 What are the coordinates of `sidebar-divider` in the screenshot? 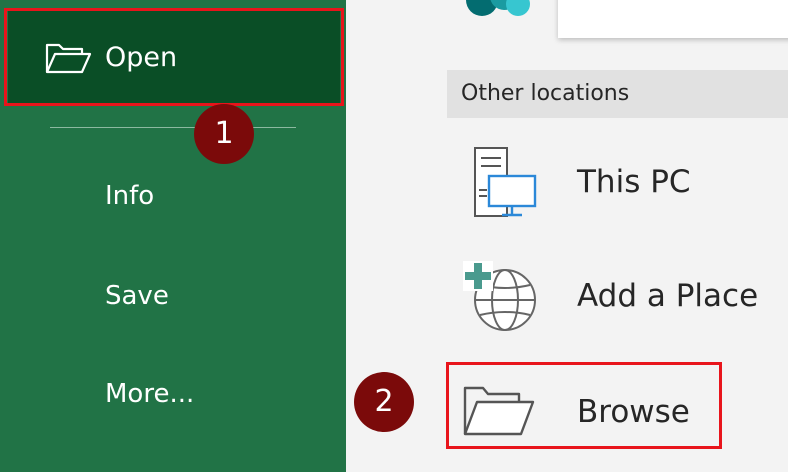 It's located at (173, 127).